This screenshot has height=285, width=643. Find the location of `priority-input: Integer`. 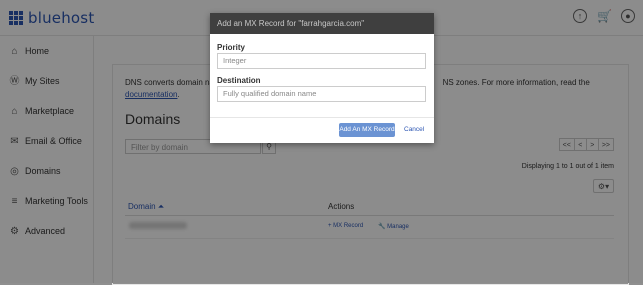

priority-input: Integer is located at coordinates (321, 61).